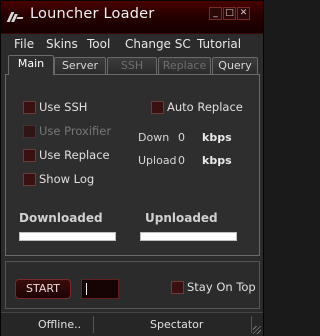 Image resolution: width=320 pixels, height=336 pixels. Describe the element at coordinates (132, 324) in the screenshot. I see `status-bar: Offline.. Spectator` at that location.